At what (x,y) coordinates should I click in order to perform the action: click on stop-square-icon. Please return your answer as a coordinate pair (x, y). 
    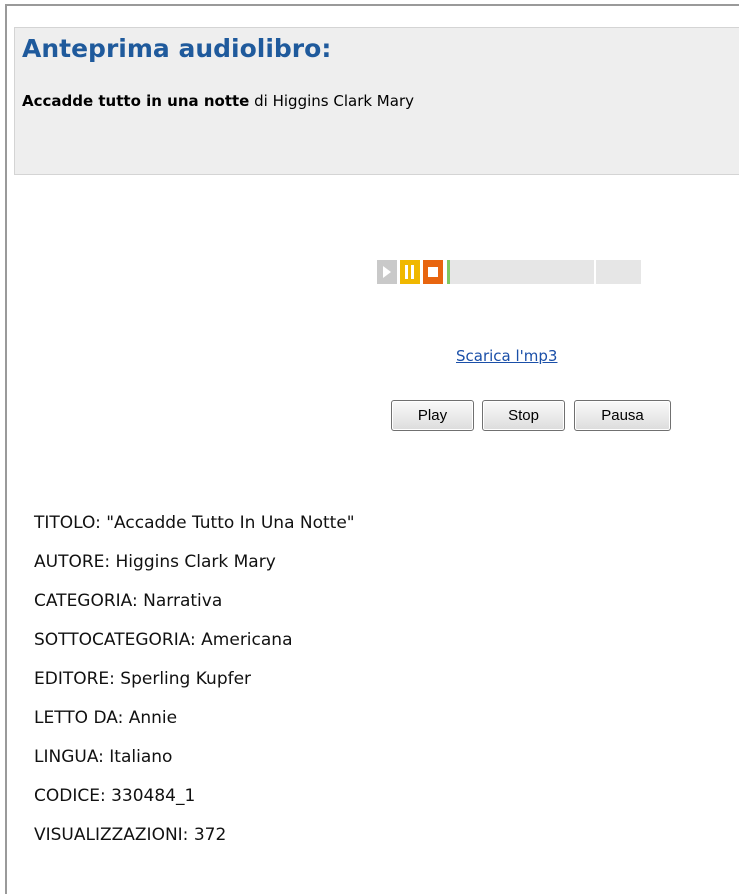
    Looking at the image, I should click on (433, 272).